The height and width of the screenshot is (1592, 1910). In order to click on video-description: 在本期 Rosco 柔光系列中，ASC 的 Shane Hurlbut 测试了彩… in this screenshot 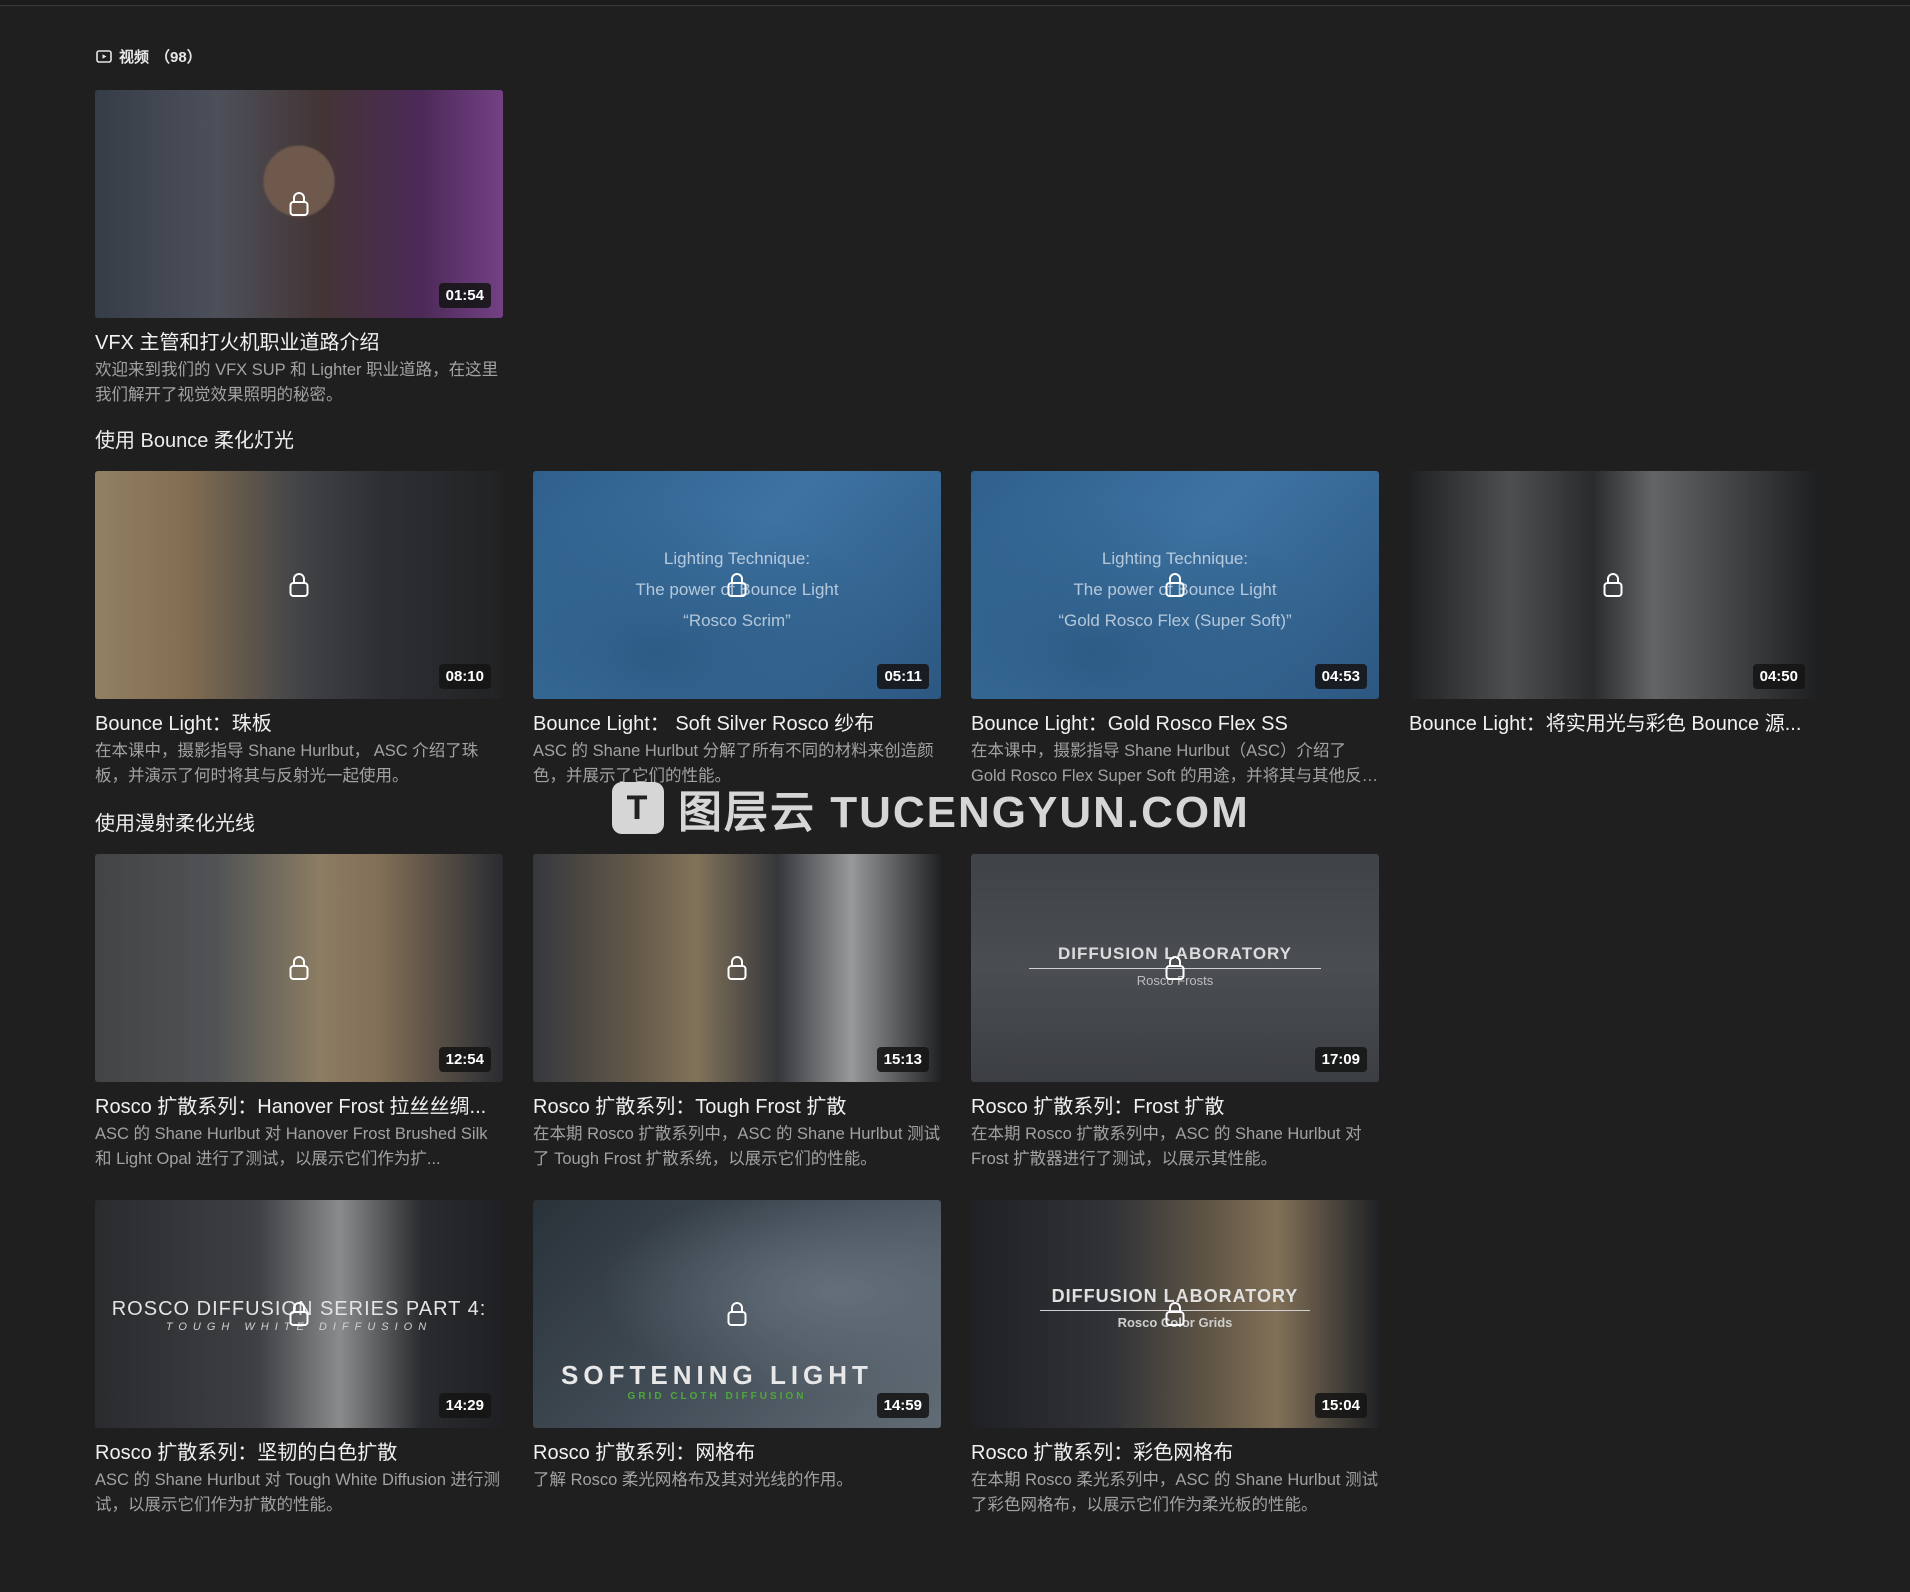, I will do `click(1175, 1492)`.